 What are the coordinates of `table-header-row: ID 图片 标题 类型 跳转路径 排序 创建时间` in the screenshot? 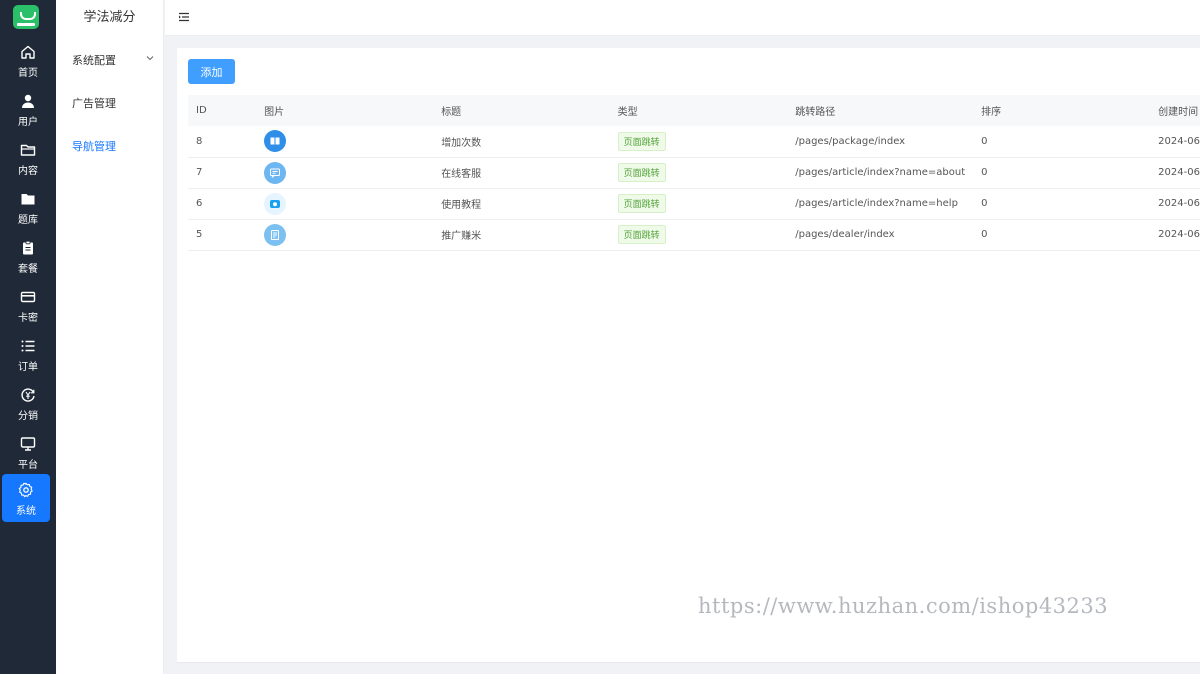 It's located at (694, 110).